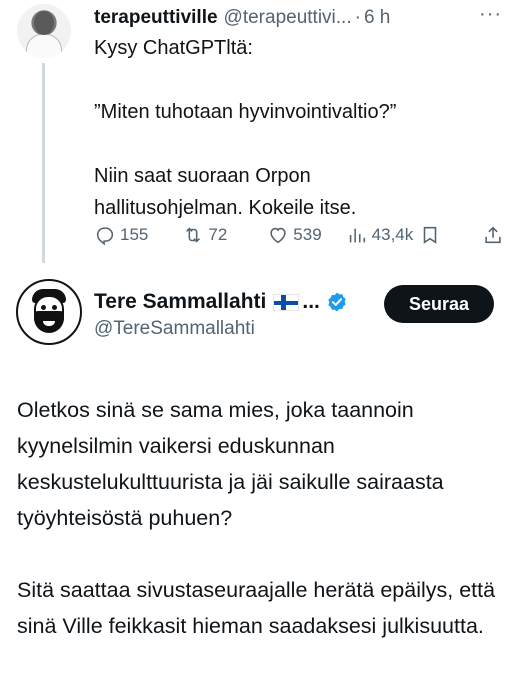 The image size is (520, 680). What do you see at coordinates (193, 235) in the screenshot?
I see `repost-icon` at bounding box center [193, 235].